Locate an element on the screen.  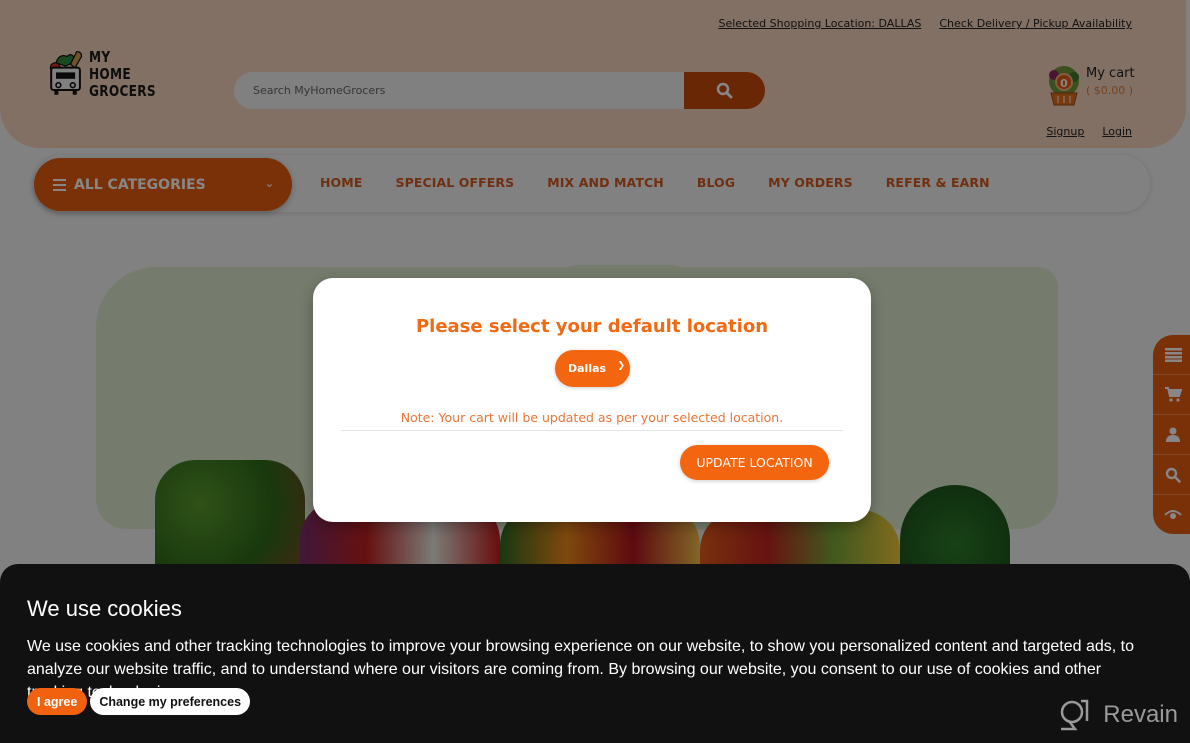
cookie-title: We use cookies is located at coordinates (104, 608).